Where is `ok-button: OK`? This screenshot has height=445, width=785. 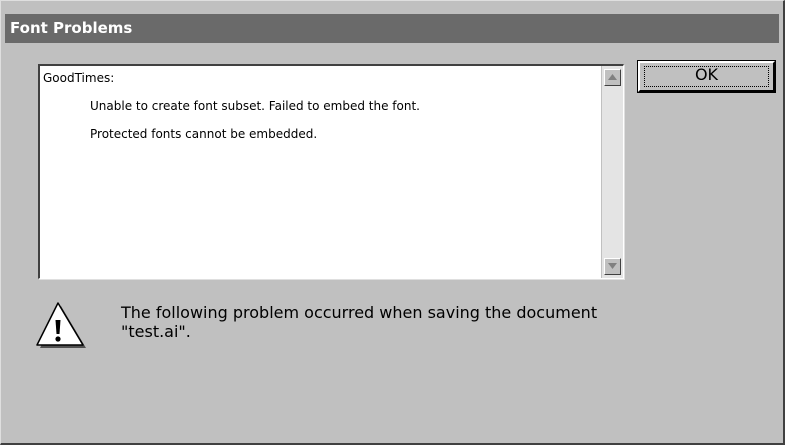 ok-button: OK is located at coordinates (706, 76).